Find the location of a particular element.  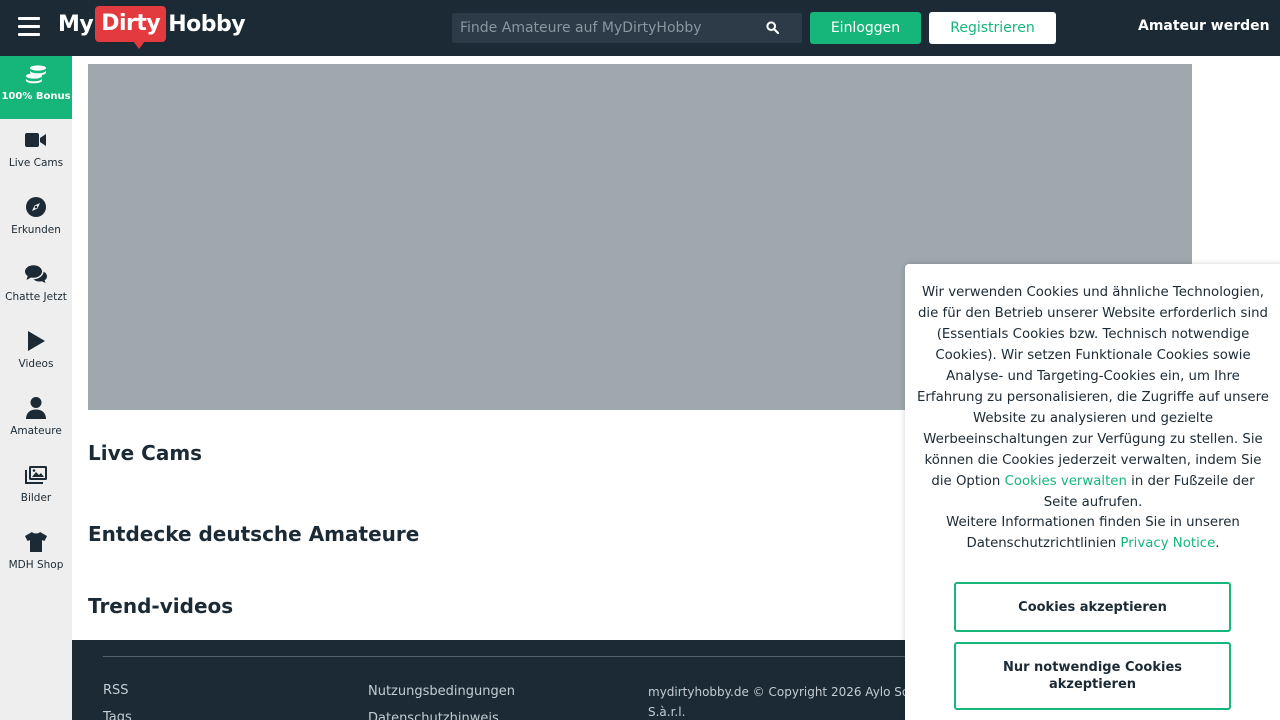

section-title-live-cams: Live Cams is located at coordinates (145, 453).